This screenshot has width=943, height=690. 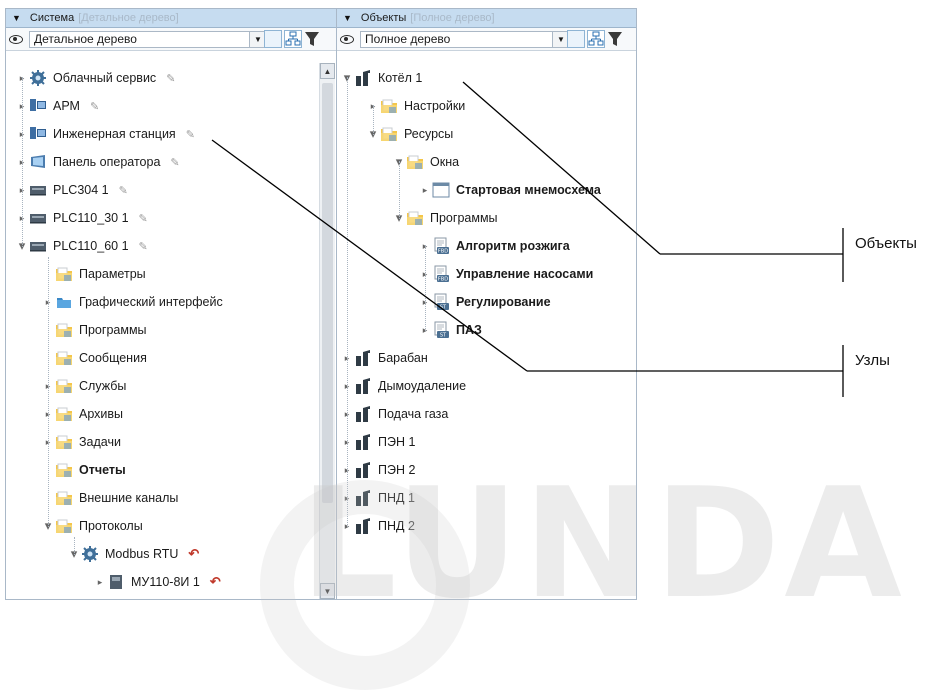 What do you see at coordinates (378, 442) in the screenshot?
I see `tree-node: ▸ ПЭН 1` at bounding box center [378, 442].